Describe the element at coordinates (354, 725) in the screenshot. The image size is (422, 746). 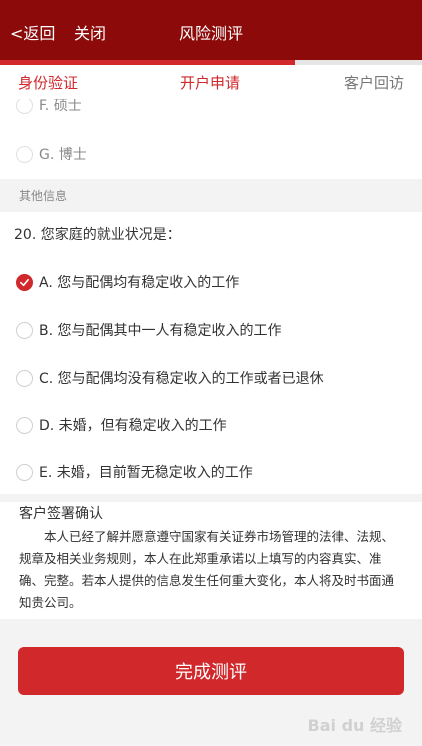
I see `watermark: Bai du 经验` at that location.